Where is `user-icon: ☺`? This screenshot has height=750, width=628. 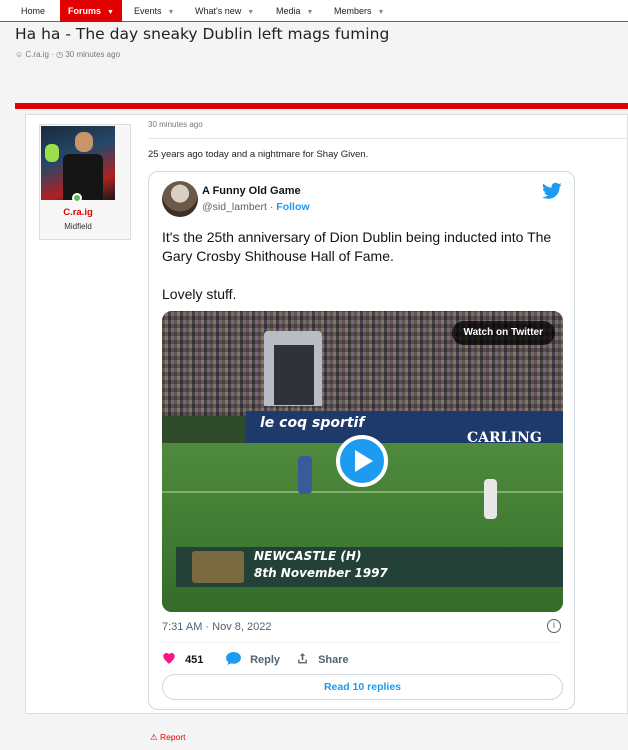
user-icon: ☺ is located at coordinates (19, 54).